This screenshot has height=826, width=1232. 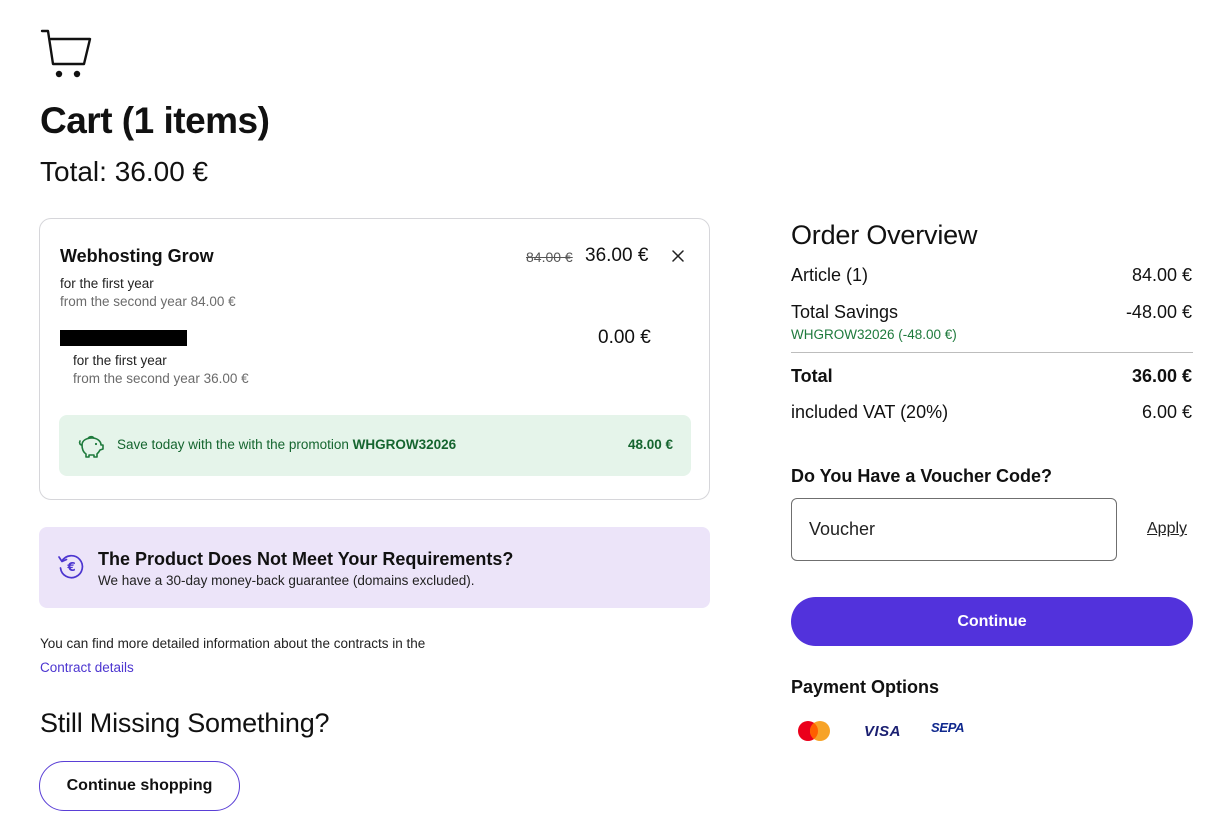 I want to click on item-price: 36.00 €, so click(x=617, y=255).